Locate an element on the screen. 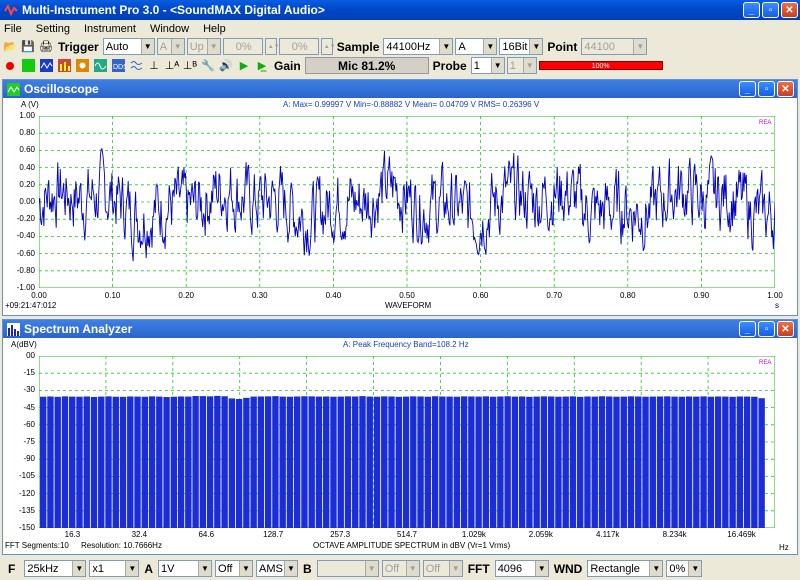  level-spinner: ▲▼ is located at coordinates (272, 46).